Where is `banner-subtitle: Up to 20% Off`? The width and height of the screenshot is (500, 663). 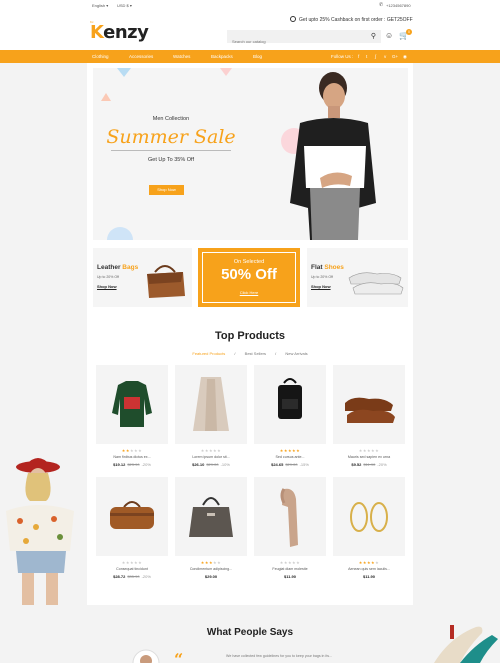
banner-subtitle: Up to 20% Off is located at coordinates (322, 277).